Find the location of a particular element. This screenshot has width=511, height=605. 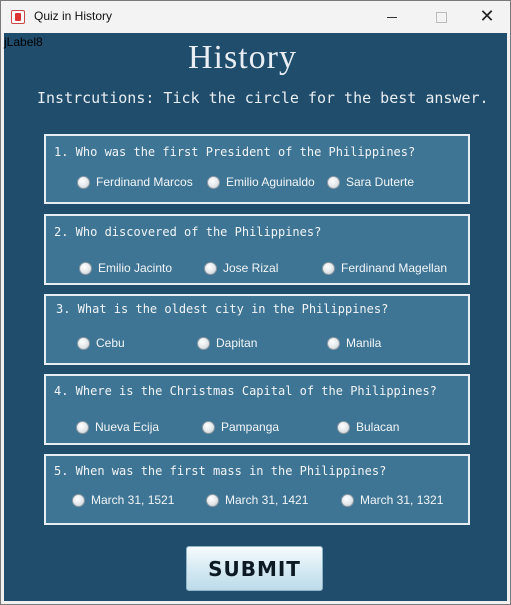

maximize-button is located at coordinates (441, 17).